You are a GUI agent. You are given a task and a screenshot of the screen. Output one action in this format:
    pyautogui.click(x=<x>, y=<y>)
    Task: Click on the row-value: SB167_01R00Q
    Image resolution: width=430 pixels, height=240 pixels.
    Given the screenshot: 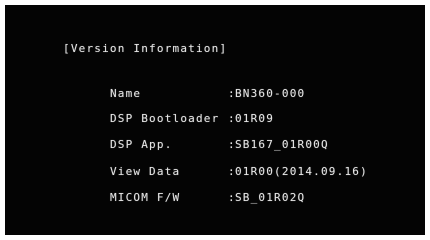 What is the action you would take?
    pyautogui.click(x=281, y=144)
    